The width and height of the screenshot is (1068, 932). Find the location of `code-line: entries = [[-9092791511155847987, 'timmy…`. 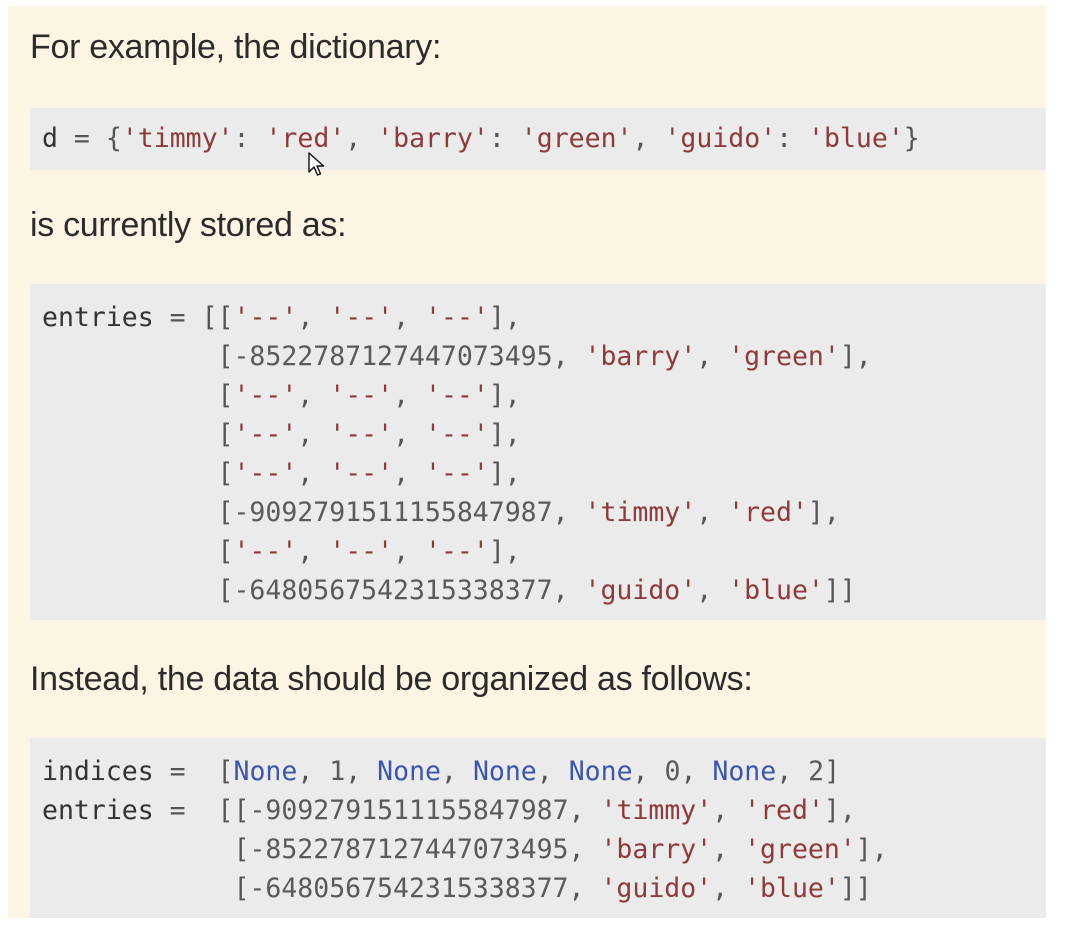

code-line: entries = [[-9092791511155847987, 'timmy… is located at coordinates (449, 810).